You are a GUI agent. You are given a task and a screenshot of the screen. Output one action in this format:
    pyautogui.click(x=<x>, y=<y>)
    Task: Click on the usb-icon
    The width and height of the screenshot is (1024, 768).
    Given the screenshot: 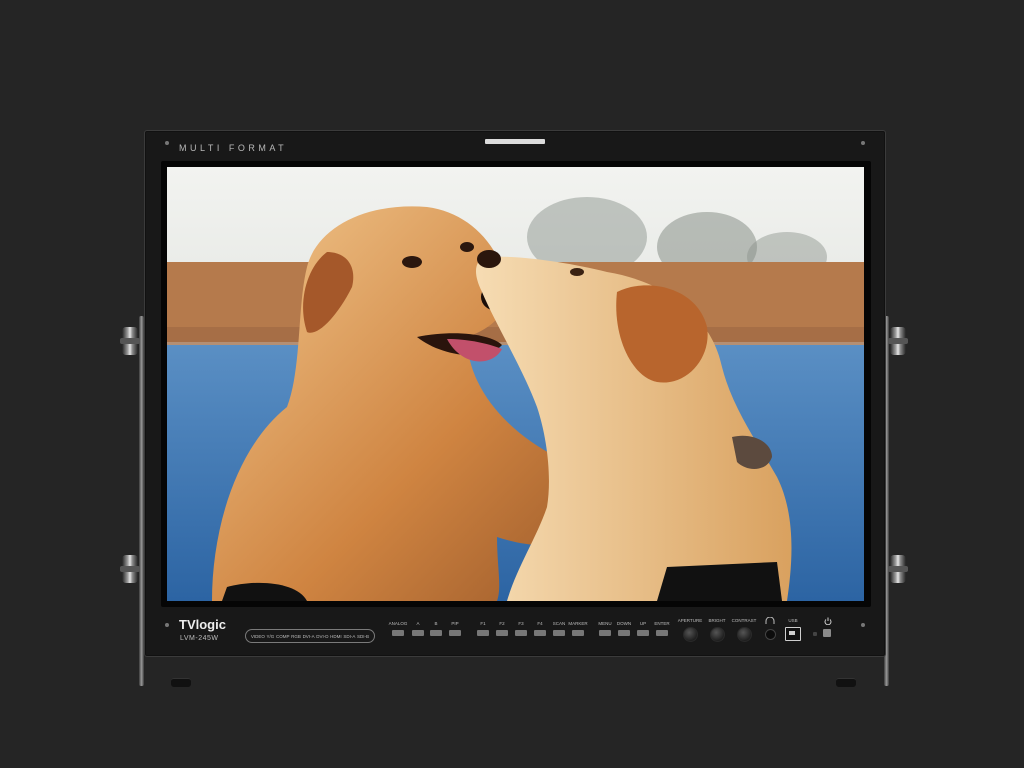 What is the action you would take?
    pyautogui.click(x=793, y=634)
    